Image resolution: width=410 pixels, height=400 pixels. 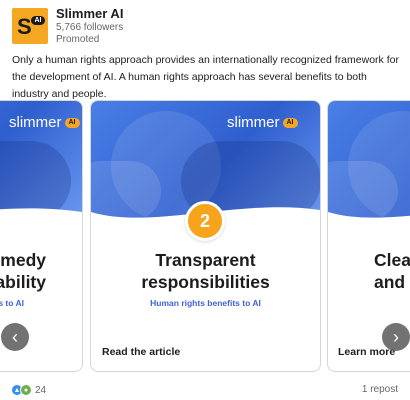 What do you see at coordinates (380, 389) in the screenshot?
I see `repost-count: 1 repost` at bounding box center [380, 389].